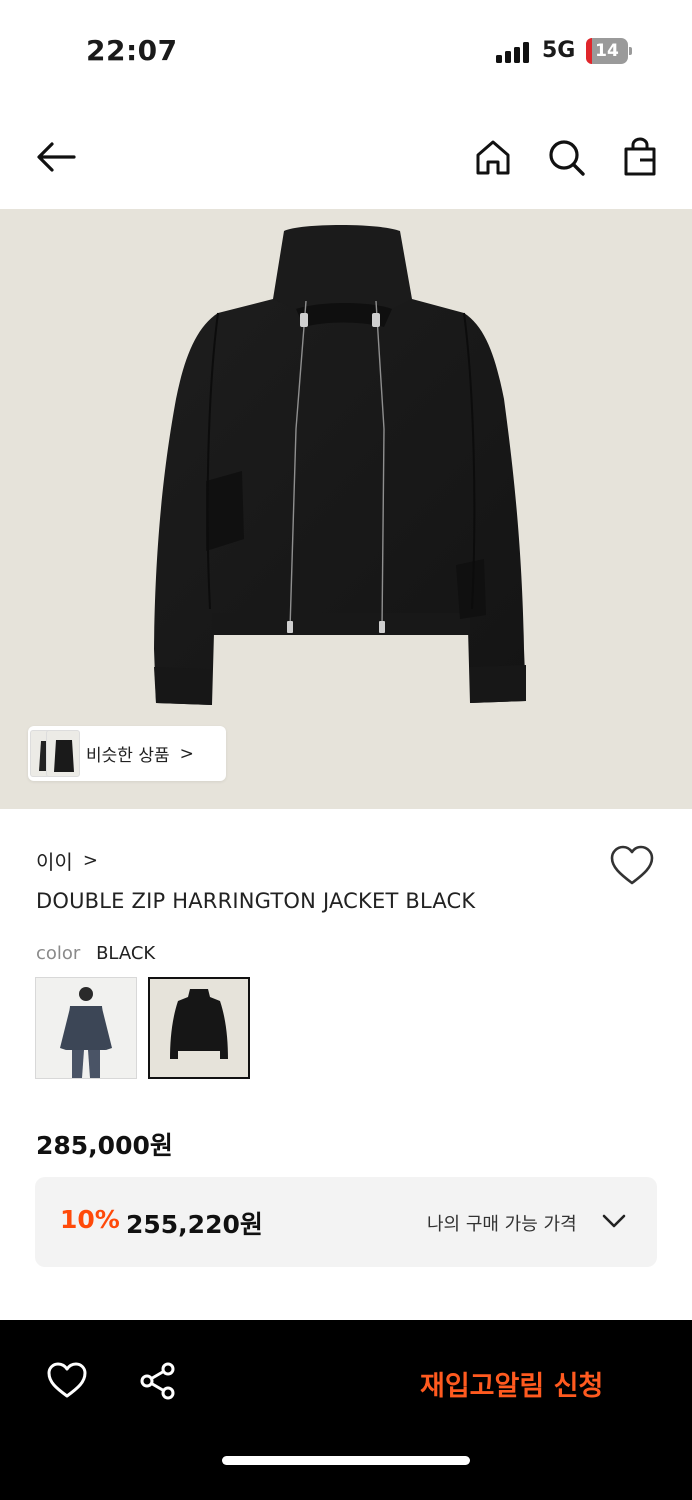  I want to click on bottom-wishlist-button, so click(67, 1381).